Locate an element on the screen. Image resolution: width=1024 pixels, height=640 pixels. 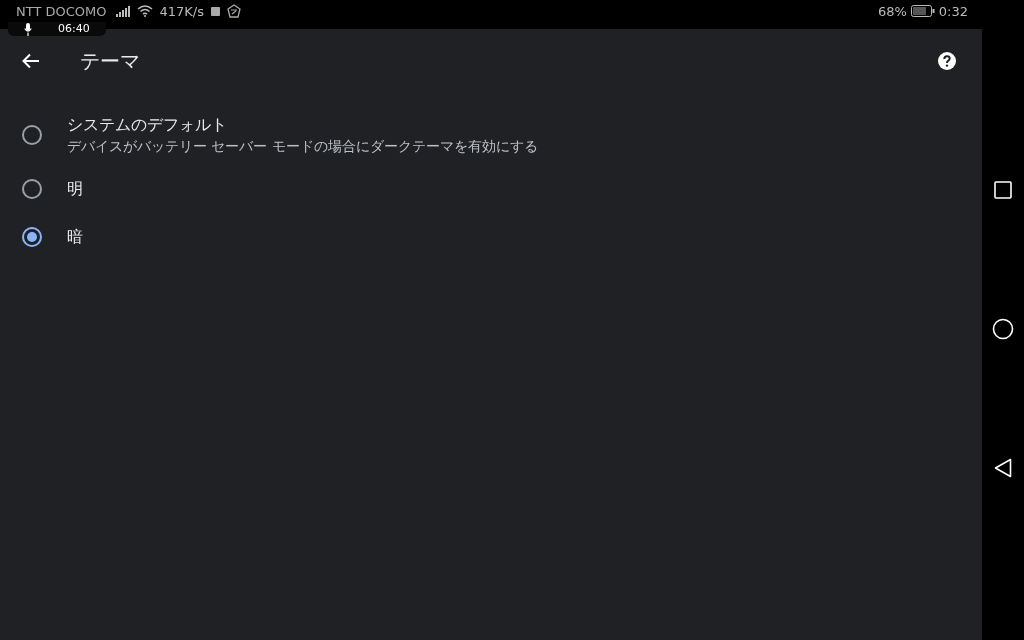
radio-selected is located at coordinates (32, 237).